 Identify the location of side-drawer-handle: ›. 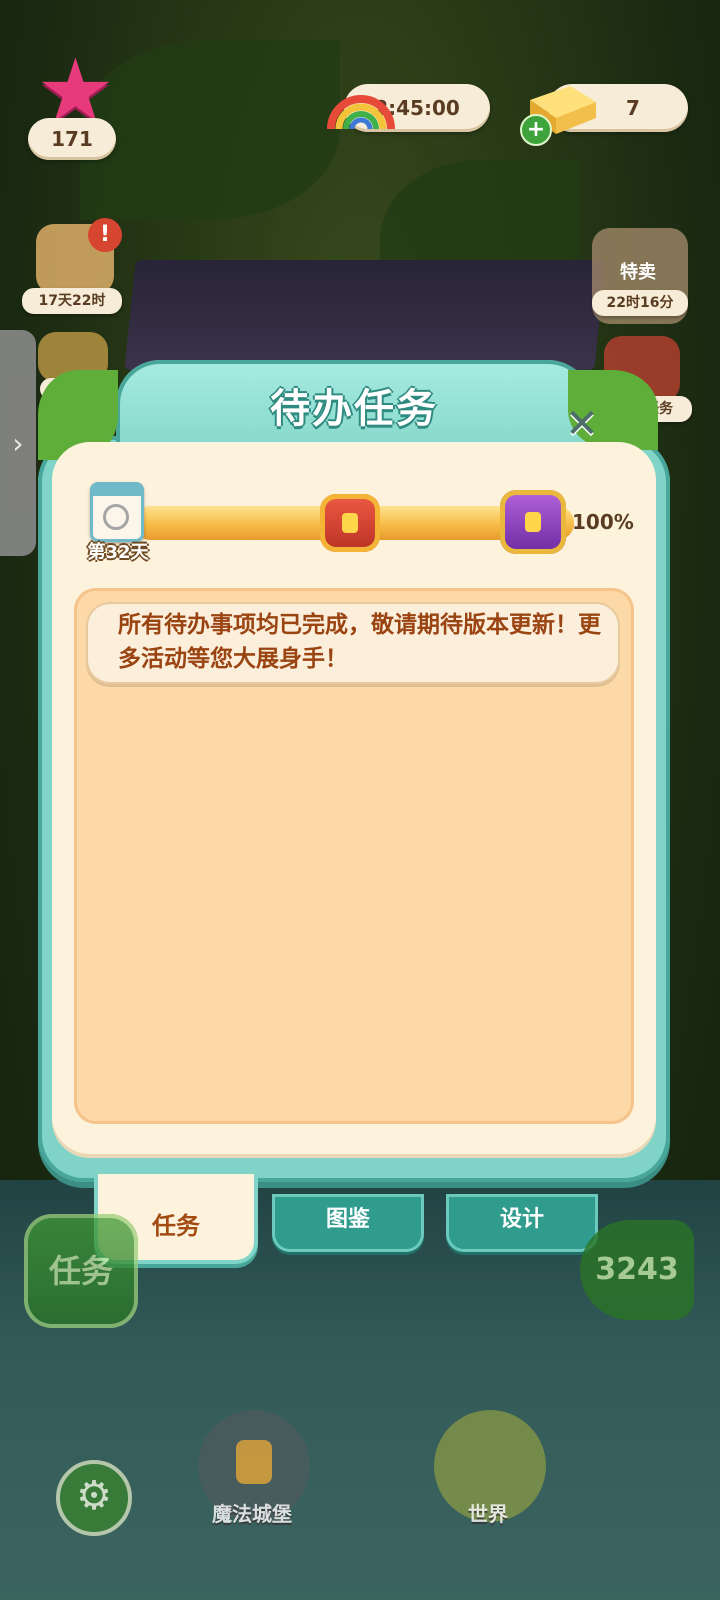
(18, 443).